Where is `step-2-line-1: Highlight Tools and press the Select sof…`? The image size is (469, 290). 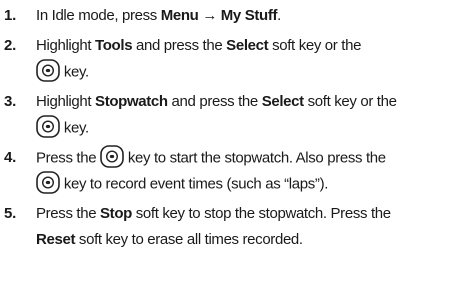 step-2-line-1: Highlight Tools and press the Select sof… is located at coordinates (199, 45).